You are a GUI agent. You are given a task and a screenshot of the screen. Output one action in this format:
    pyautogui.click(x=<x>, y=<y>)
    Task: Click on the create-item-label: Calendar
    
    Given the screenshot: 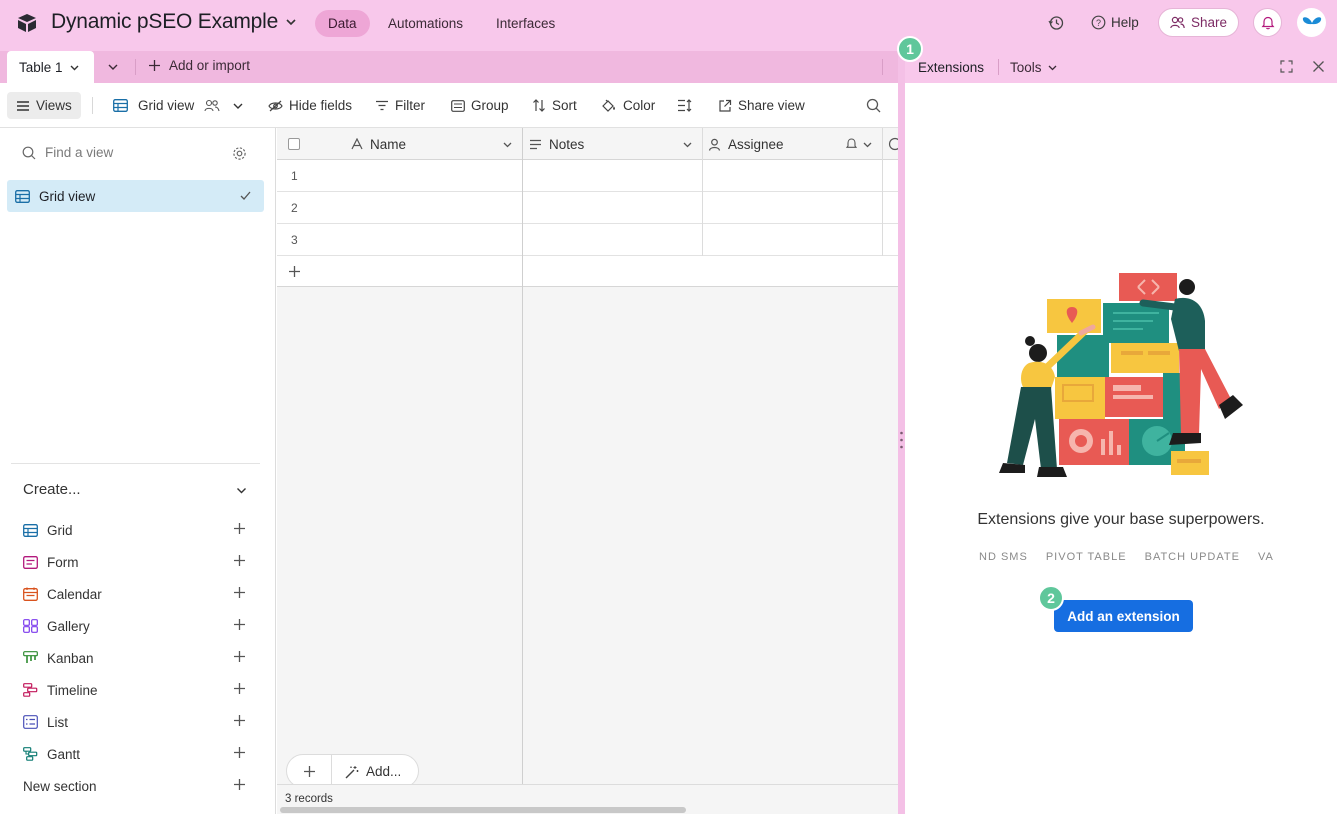 What is the action you would take?
    pyautogui.click(x=74, y=594)
    